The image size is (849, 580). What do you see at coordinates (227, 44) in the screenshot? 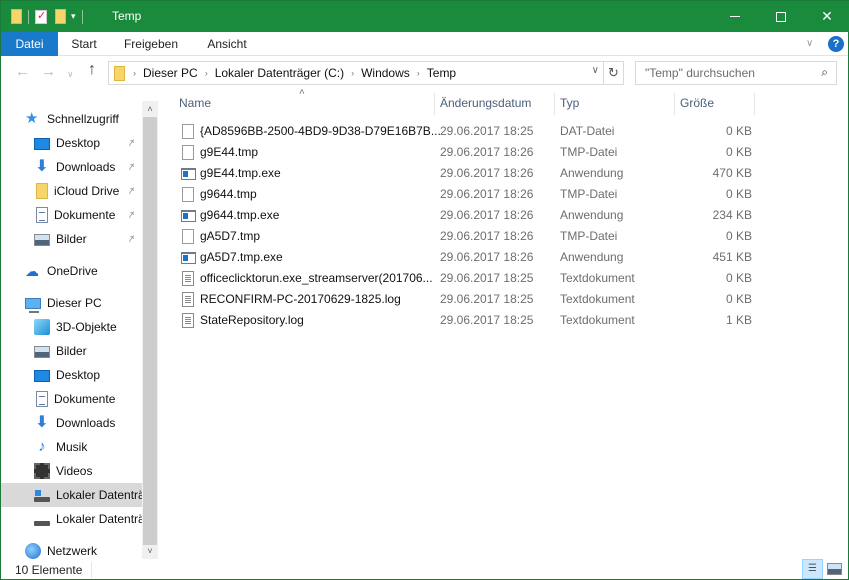
I see `tab-ansicht: Ansicht` at bounding box center [227, 44].